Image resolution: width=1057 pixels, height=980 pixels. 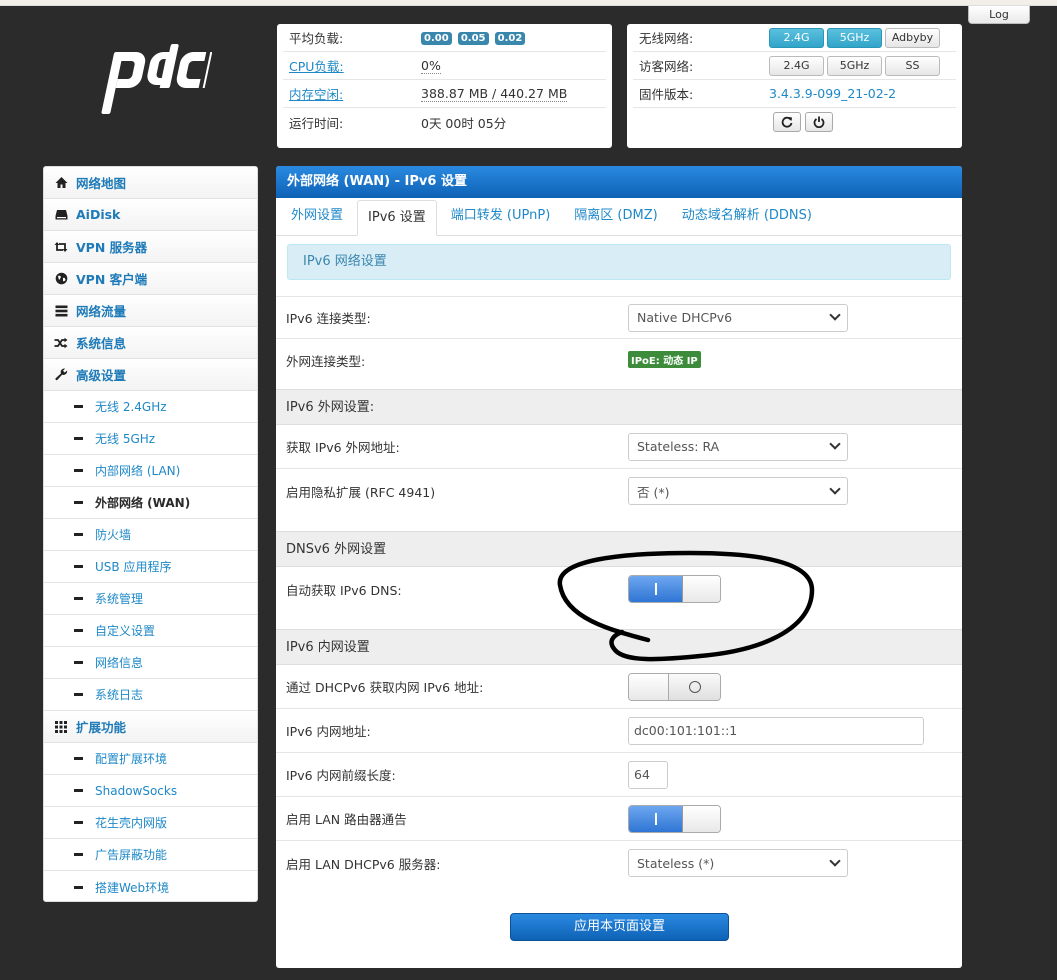 I want to click on dhcp-server-value: Stateless (*), so click(x=676, y=863).